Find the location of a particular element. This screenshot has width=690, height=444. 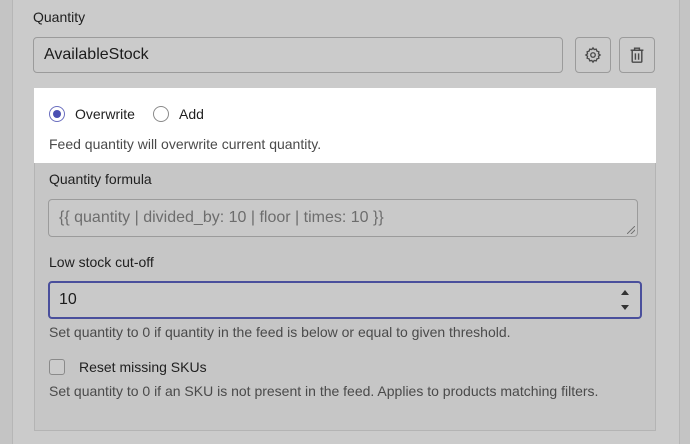

reset-missing-skus-checkbox is located at coordinates (57, 367).